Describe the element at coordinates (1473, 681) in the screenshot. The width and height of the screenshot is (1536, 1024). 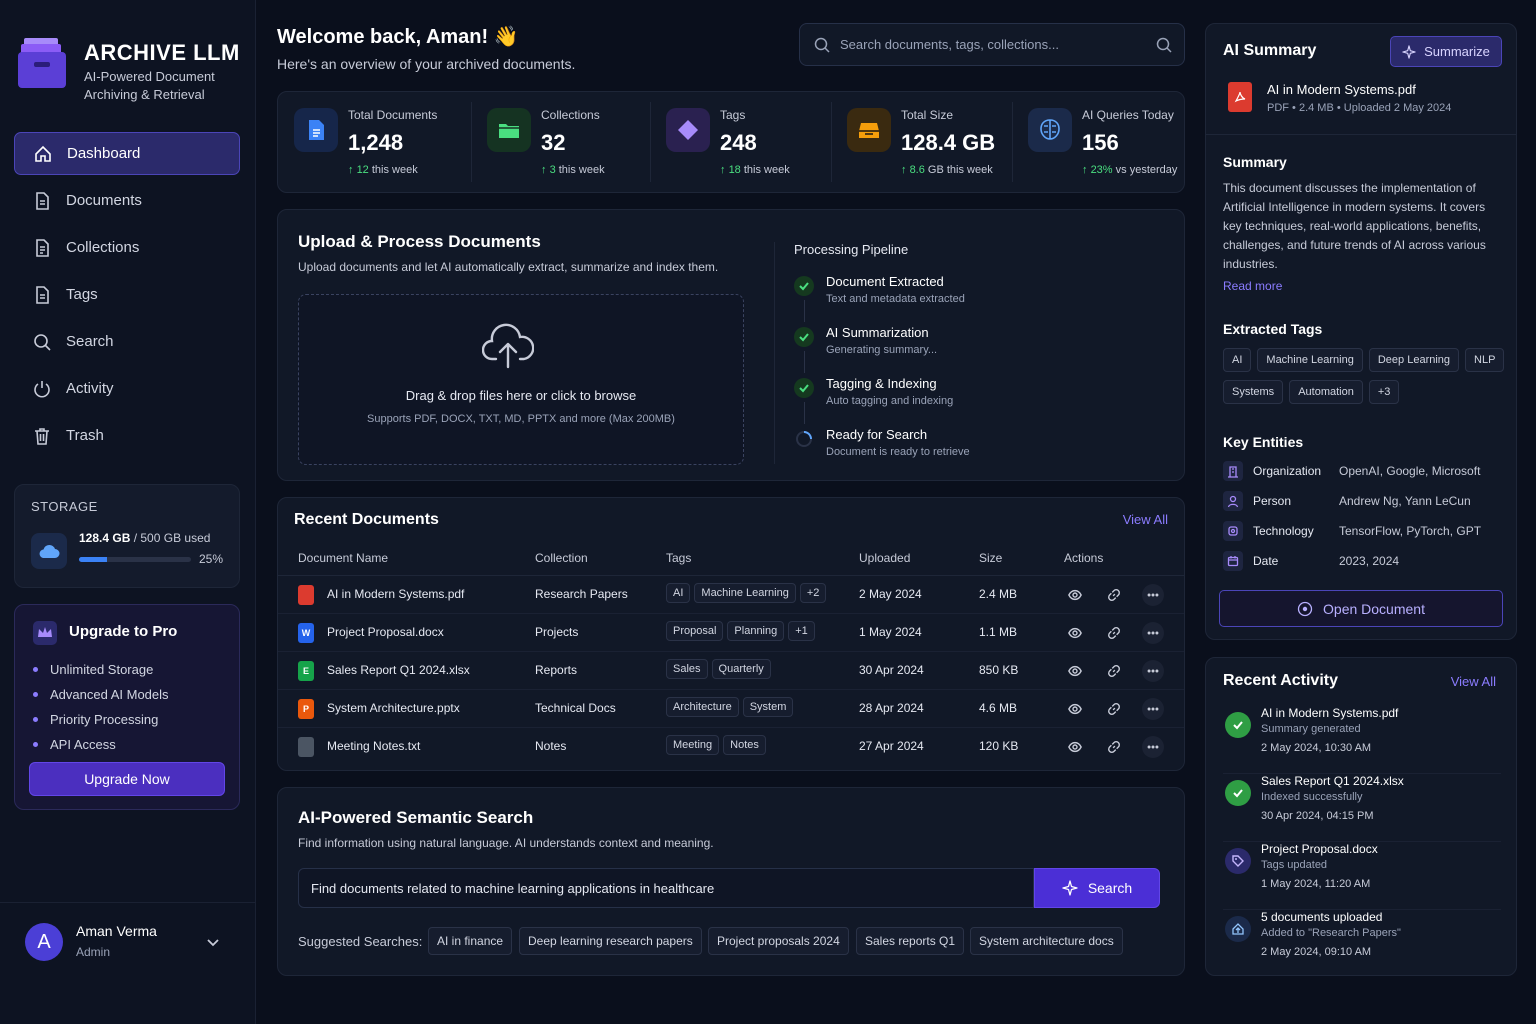
I see `view-all-activity-link: View All` at that location.